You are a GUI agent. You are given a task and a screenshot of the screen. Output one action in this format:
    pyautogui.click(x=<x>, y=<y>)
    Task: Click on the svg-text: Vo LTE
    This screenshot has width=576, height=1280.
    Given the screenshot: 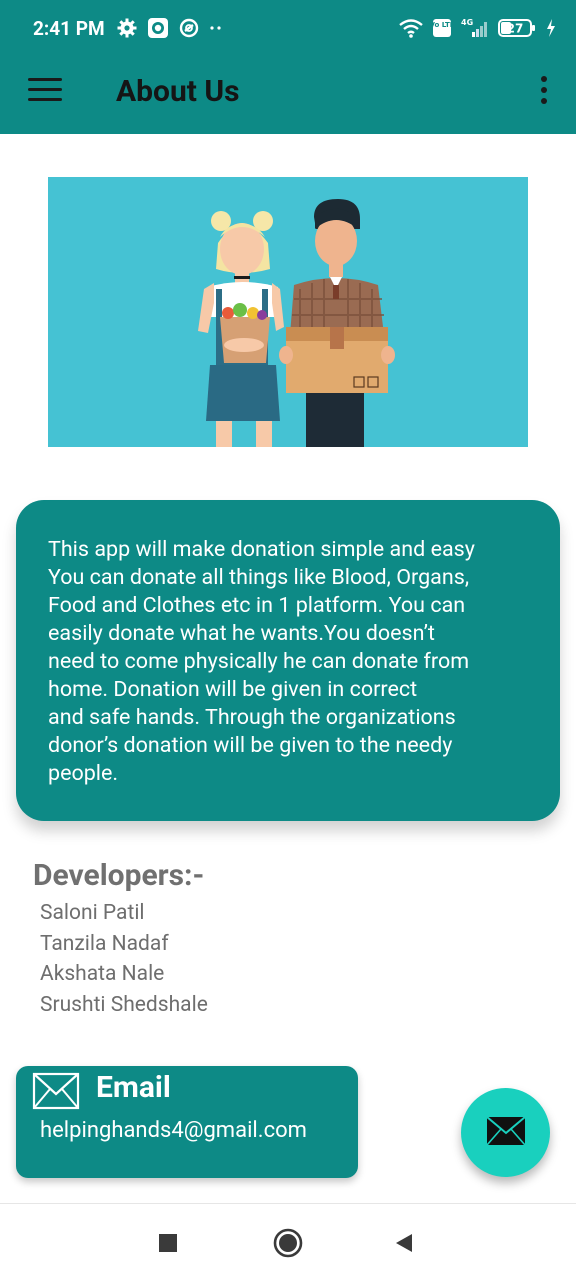 What is the action you would take?
    pyautogui.click(x=442, y=25)
    